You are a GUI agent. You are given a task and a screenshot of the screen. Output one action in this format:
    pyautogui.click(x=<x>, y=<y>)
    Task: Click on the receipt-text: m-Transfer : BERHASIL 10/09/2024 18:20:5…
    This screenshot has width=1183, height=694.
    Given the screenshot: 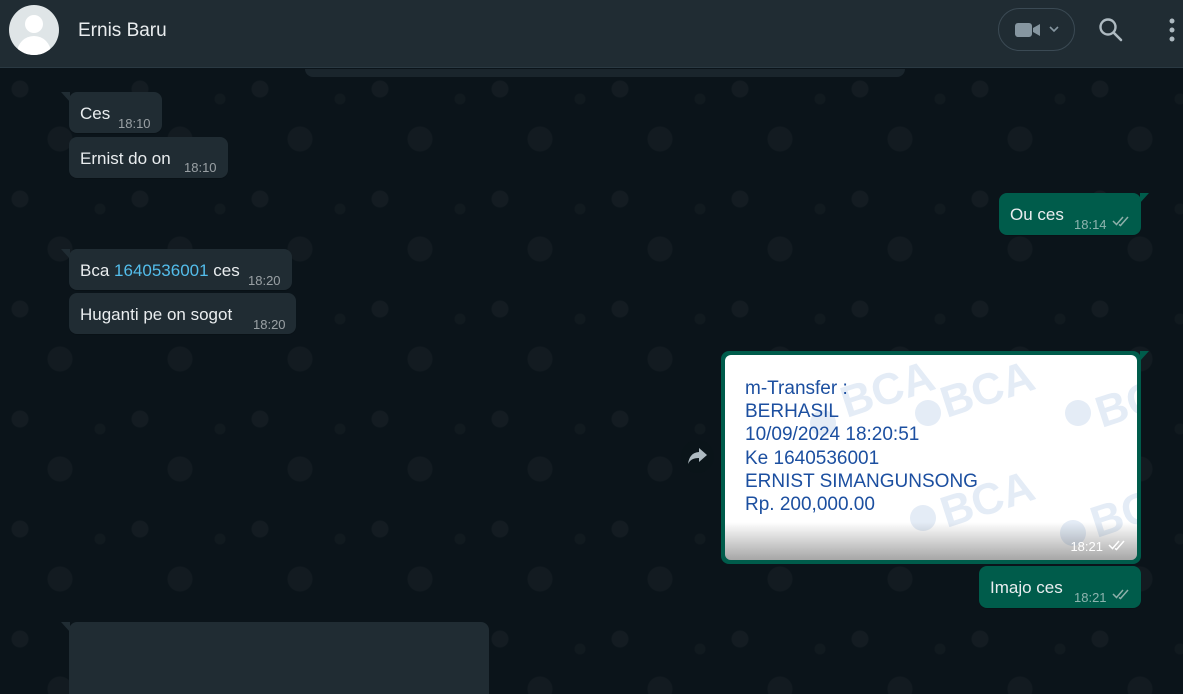 What is the action you would take?
    pyautogui.click(x=861, y=446)
    